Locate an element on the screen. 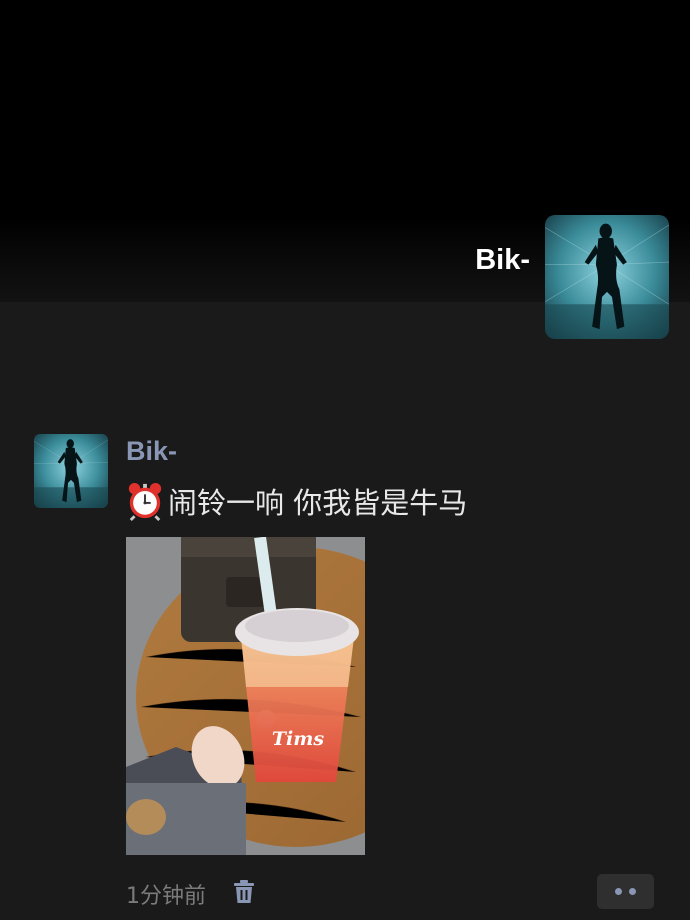  profile-avatar is located at coordinates (607, 277).